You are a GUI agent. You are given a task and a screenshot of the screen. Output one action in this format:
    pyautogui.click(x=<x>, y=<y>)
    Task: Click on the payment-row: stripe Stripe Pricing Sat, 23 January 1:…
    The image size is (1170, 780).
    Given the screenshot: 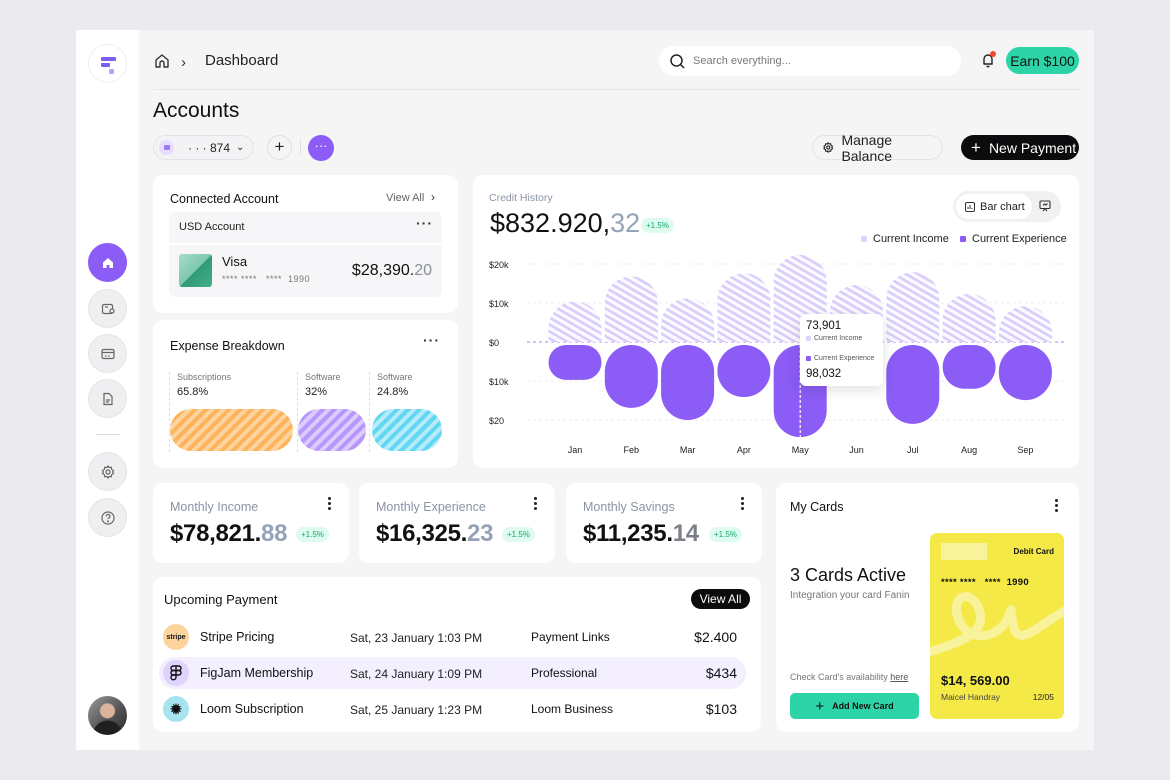 What is the action you would take?
    pyautogui.click(x=452, y=637)
    